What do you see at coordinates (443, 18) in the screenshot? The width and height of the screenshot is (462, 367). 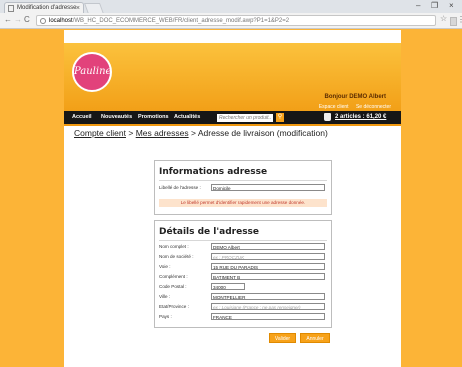 I see `bookmark-star-icon: ☆` at bounding box center [443, 18].